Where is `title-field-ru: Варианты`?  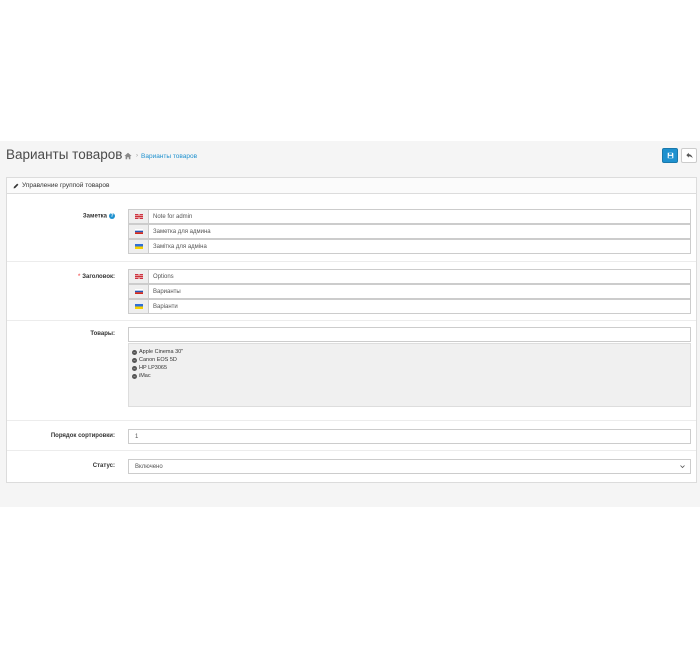
title-field-ru: Варианты is located at coordinates (419, 291).